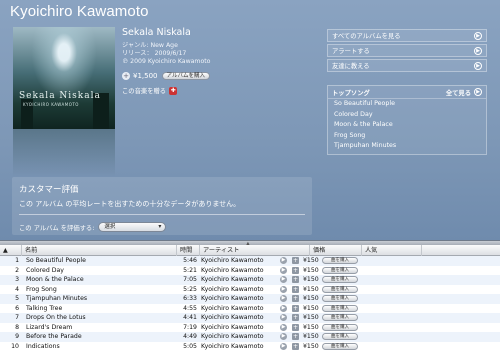 This screenshot has width=500, height=352. Describe the element at coordinates (99, 270) in the screenshot. I see `track-name: Colored Day` at that location.